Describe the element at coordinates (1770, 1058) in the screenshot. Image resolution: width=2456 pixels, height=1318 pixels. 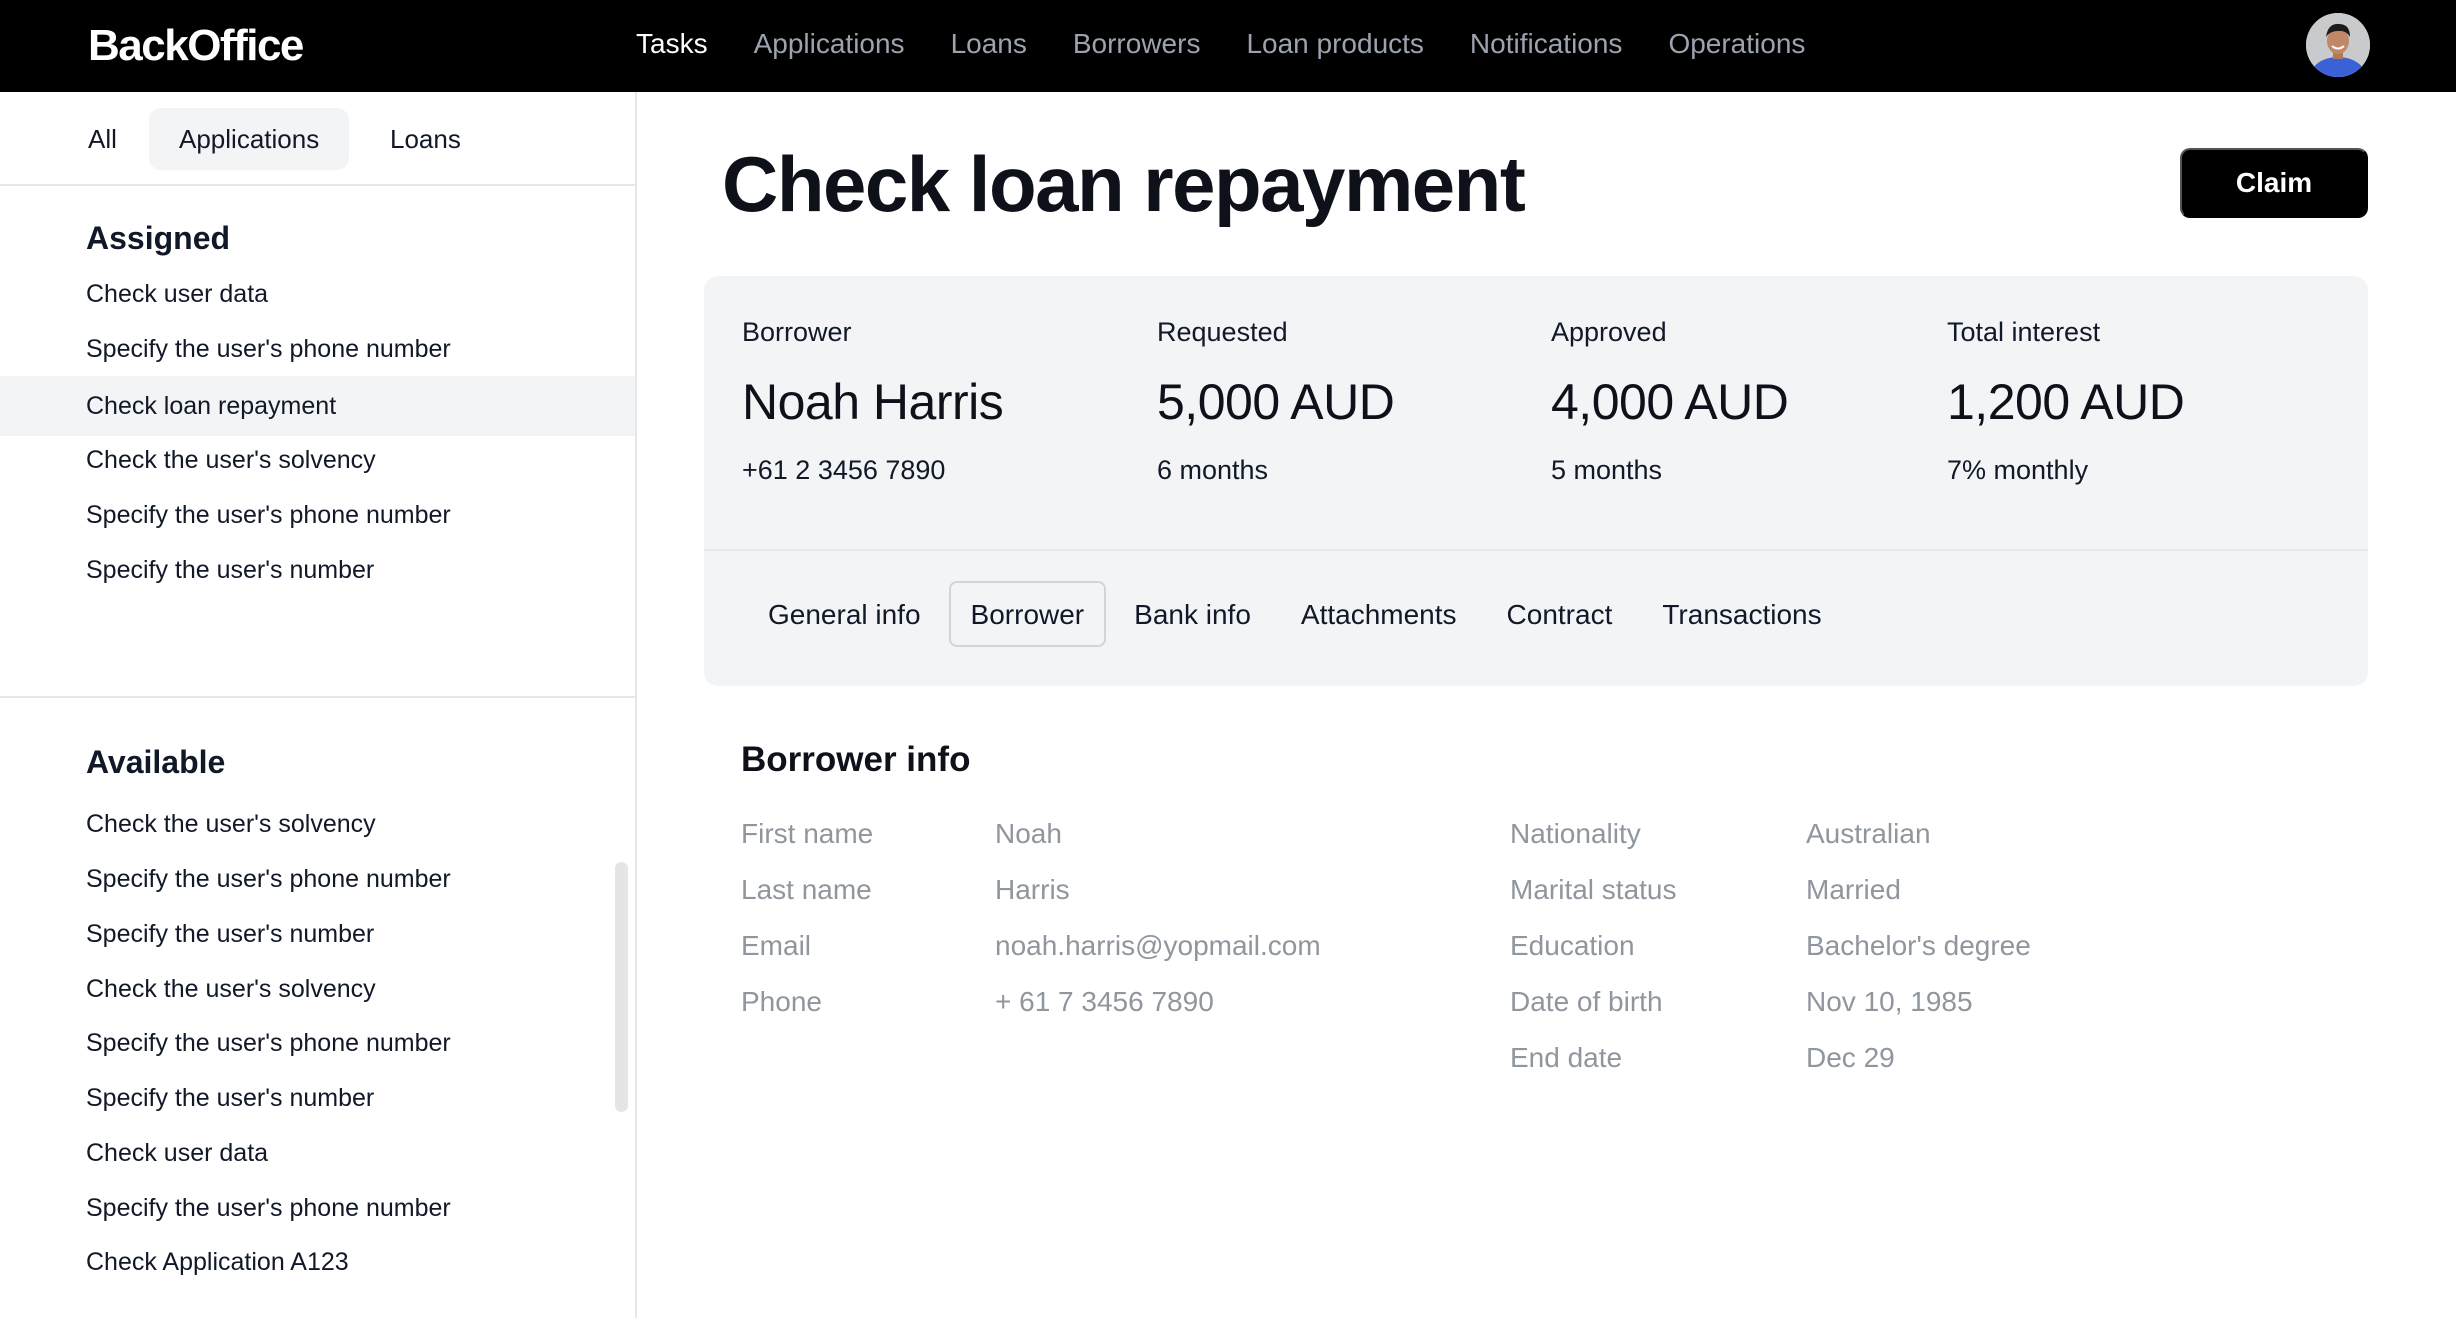
I see `info-row-end-date: End date Dec 29` at that location.